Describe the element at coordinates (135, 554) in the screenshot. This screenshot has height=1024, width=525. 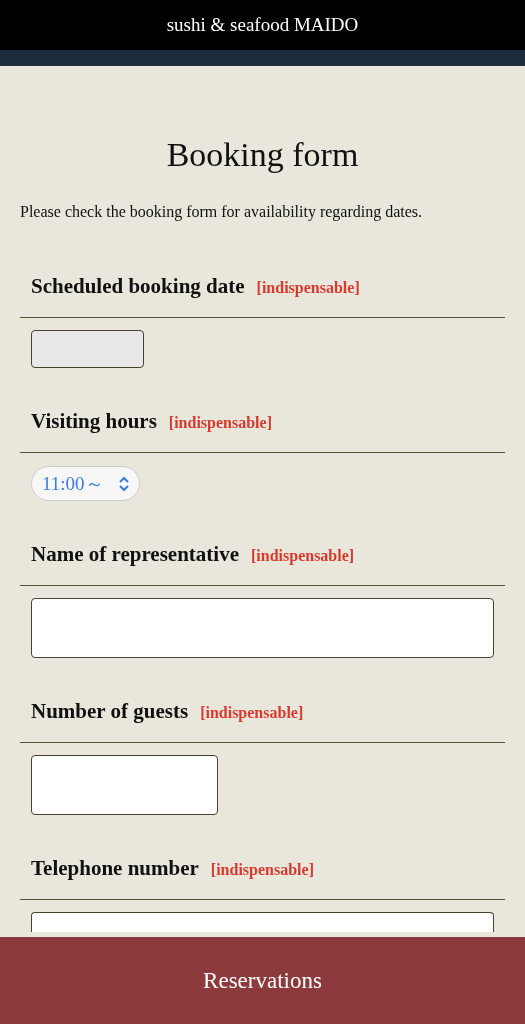
I see `field-label: Name of representative` at that location.